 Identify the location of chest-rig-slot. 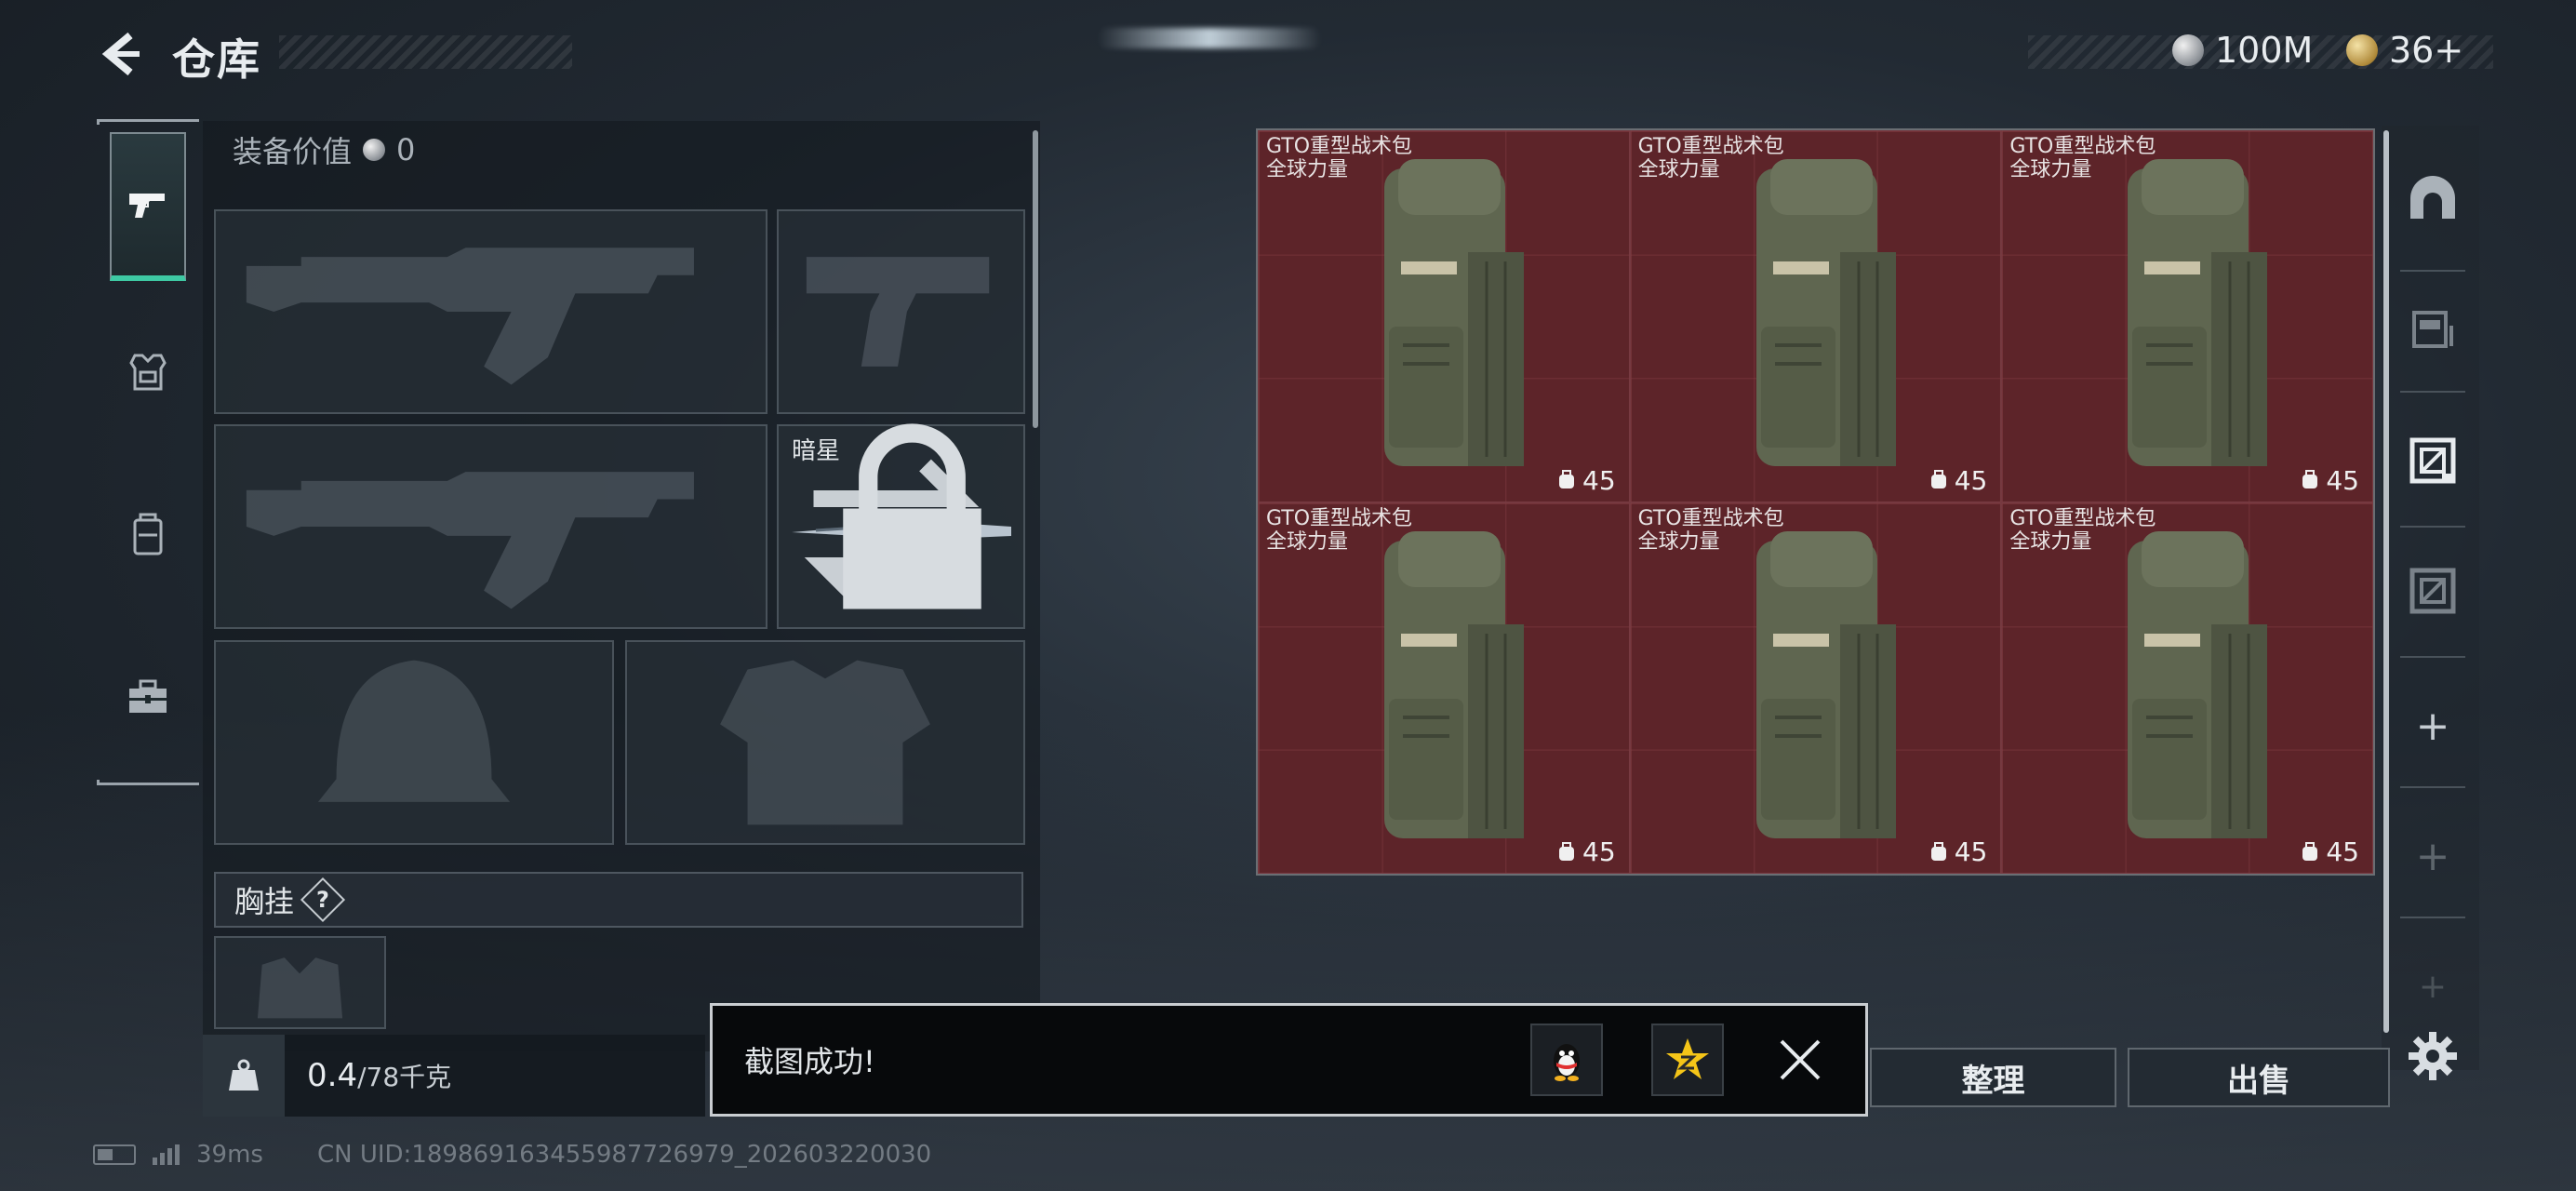
(300, 982).